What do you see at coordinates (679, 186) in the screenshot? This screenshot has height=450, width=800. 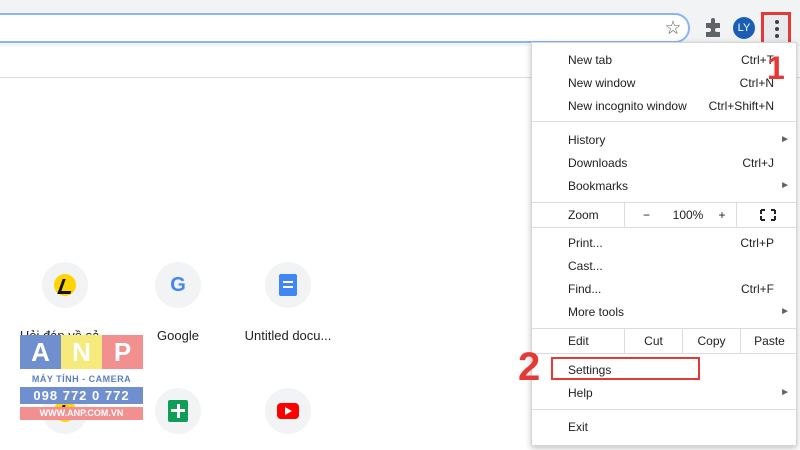 I see `menu-item-bookmarks: Bookmarks ►` at bounding box center [679, 186].